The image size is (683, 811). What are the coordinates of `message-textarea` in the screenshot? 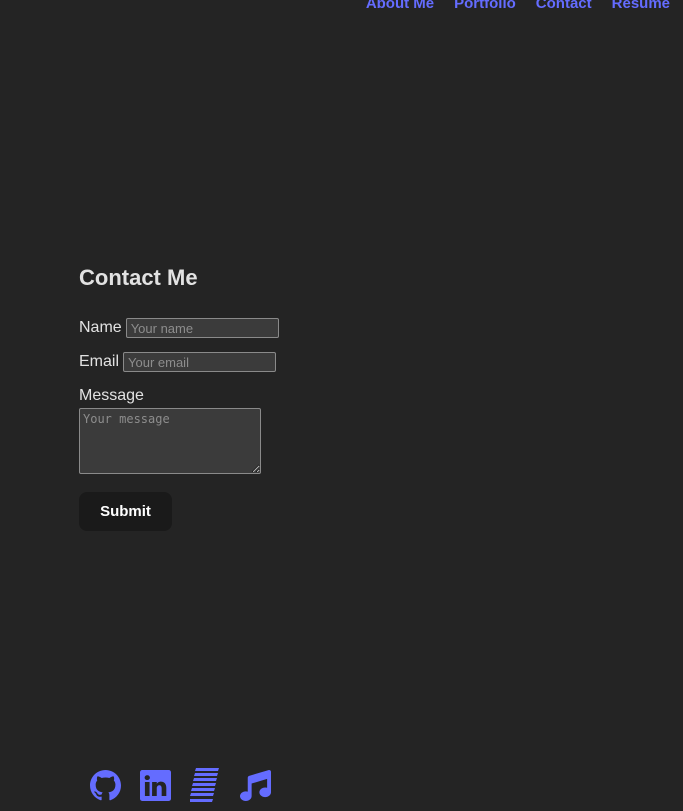 It's located at (170, 441).